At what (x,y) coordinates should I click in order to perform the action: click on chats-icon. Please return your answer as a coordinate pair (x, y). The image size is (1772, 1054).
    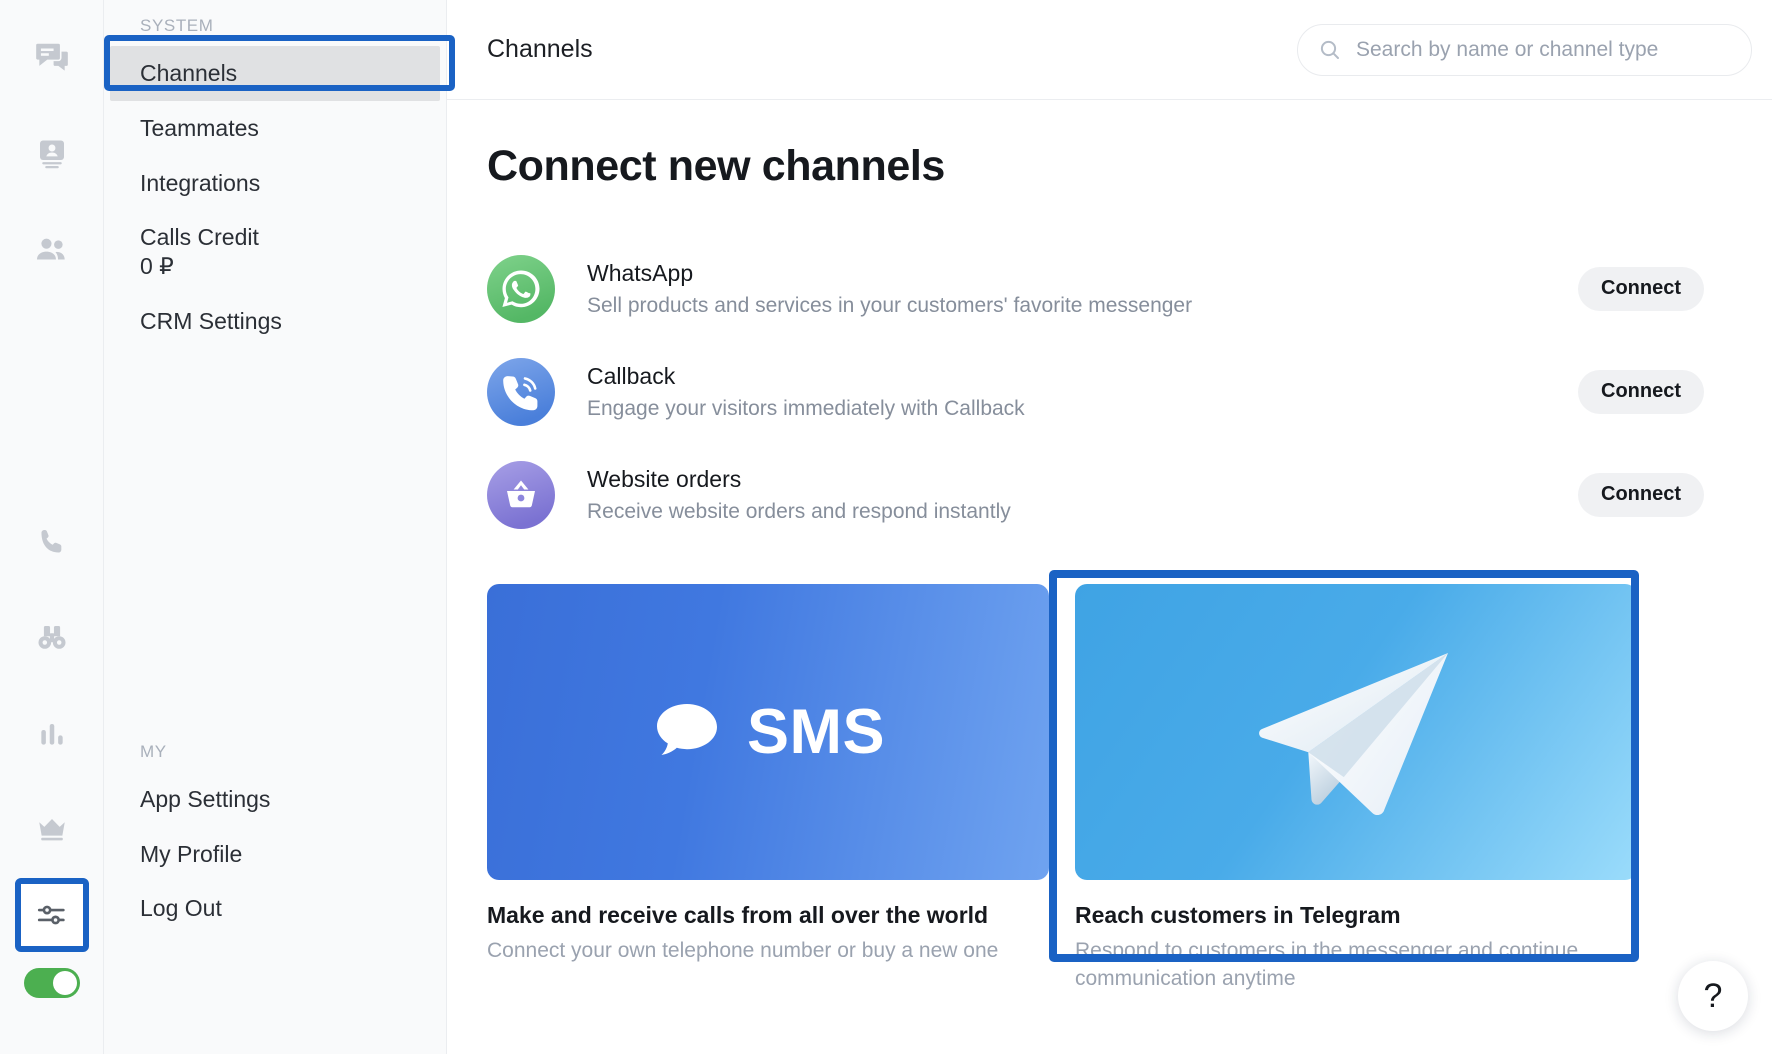
    Looking at the image, I should click on (52, 58).